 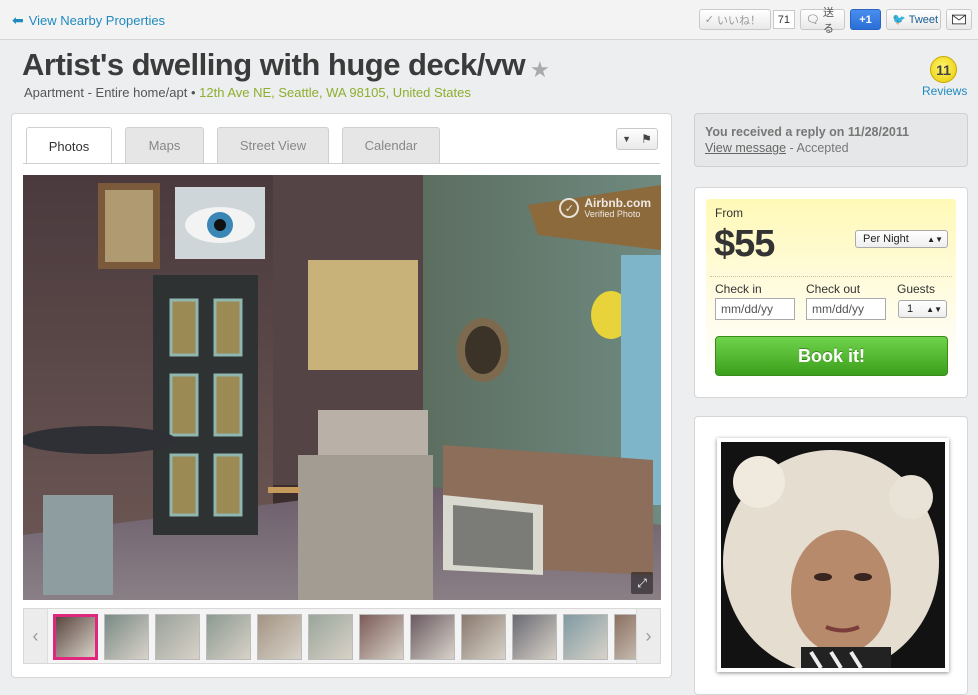 What do you see at coordinates (744, 244) in the screenshot?
I see `nightly-price: $55` at bounding box center [744, 244].